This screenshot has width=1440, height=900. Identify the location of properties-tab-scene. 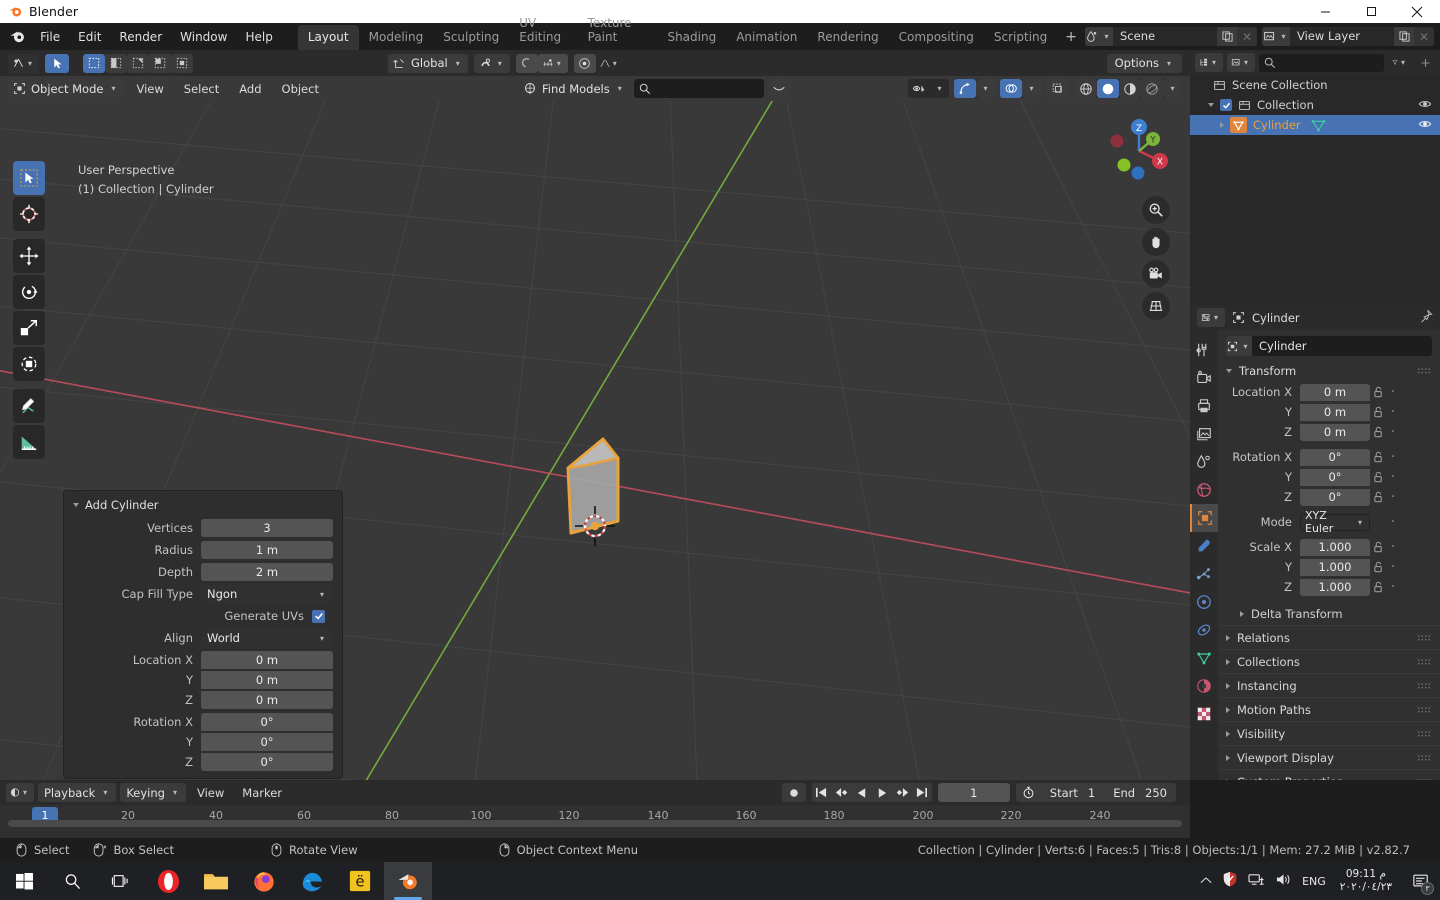
(1204, 462).